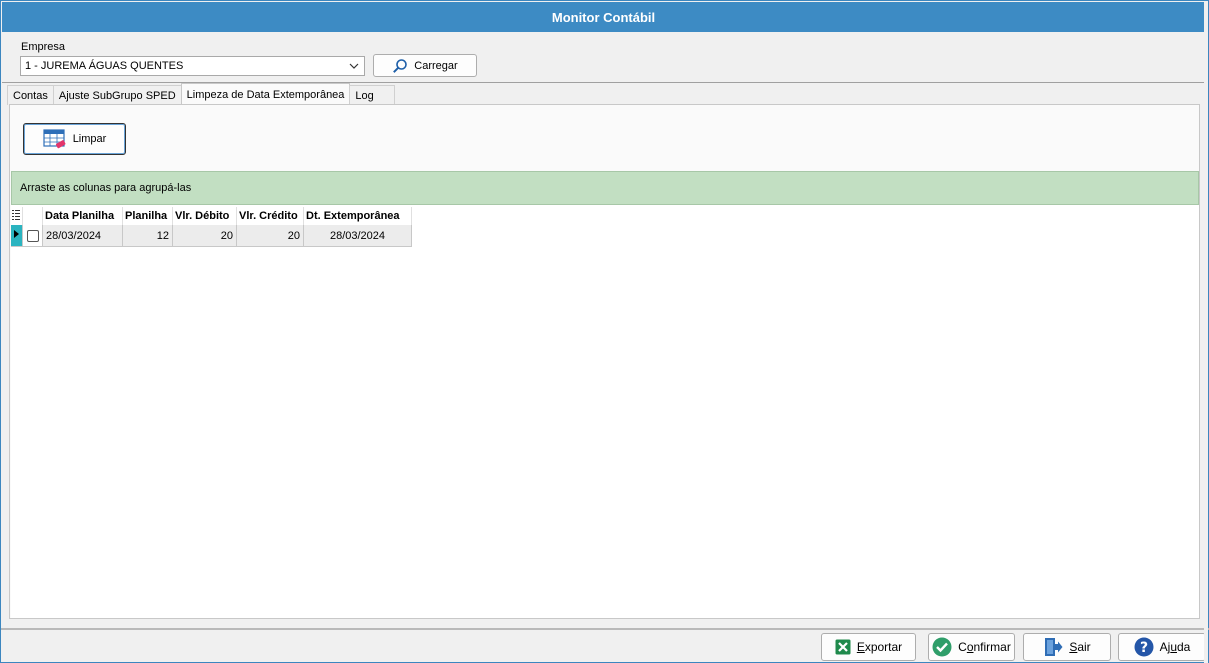 This screenshot has width=1209, height=663. Describe the element at coordinates (1067, 647) in the screenshot. I see `sair-button: Sair` at that location.